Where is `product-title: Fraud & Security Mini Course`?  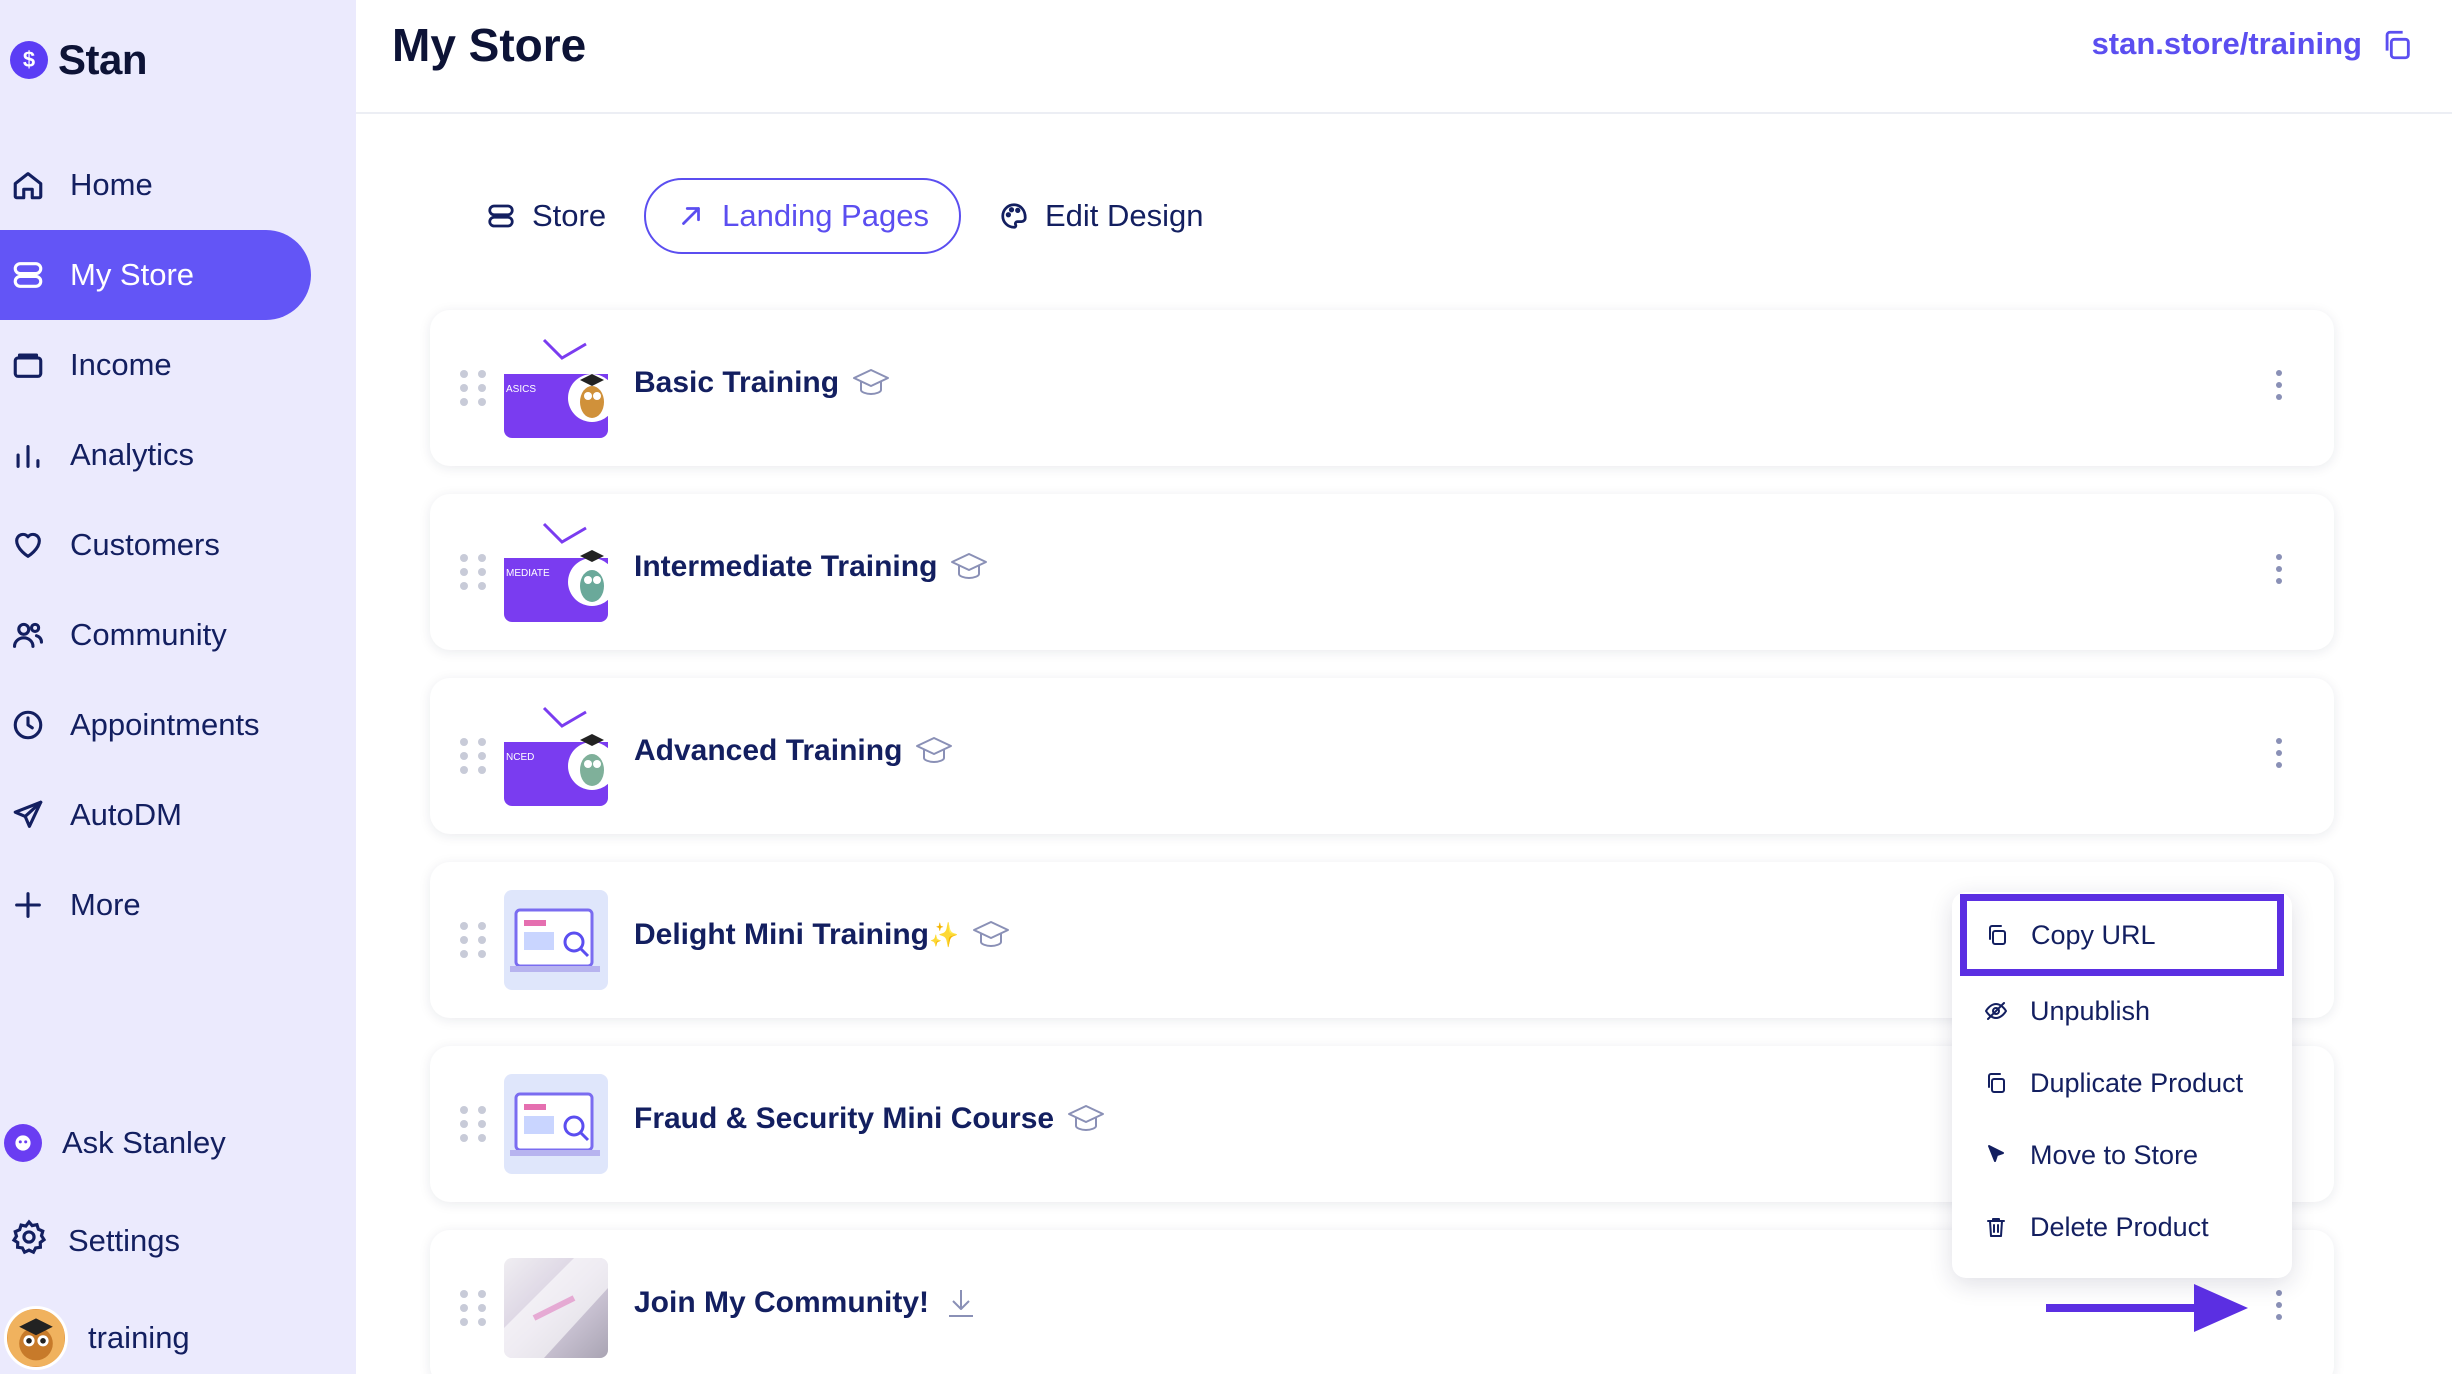 product-title: Fraud & Security Mini Course is located at coordinates (870, 1119).